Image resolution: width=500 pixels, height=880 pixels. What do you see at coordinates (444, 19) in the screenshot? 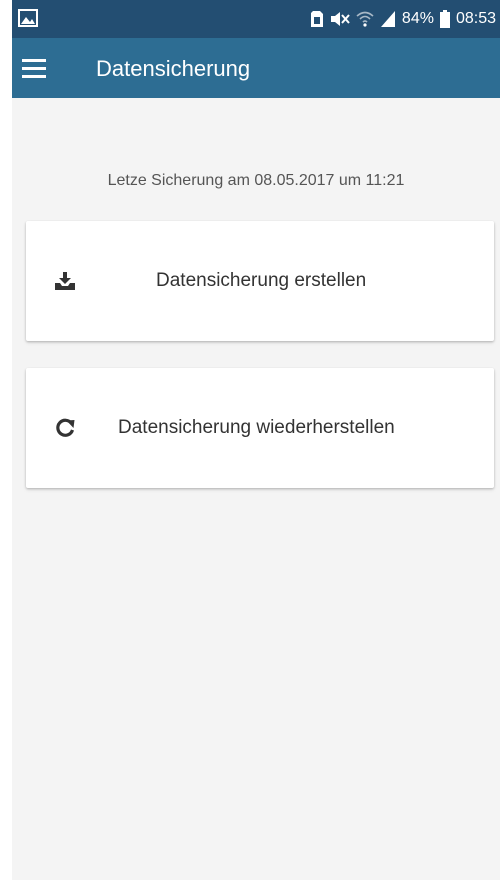
I see `battery-icon` at bounding box center [444, 19].